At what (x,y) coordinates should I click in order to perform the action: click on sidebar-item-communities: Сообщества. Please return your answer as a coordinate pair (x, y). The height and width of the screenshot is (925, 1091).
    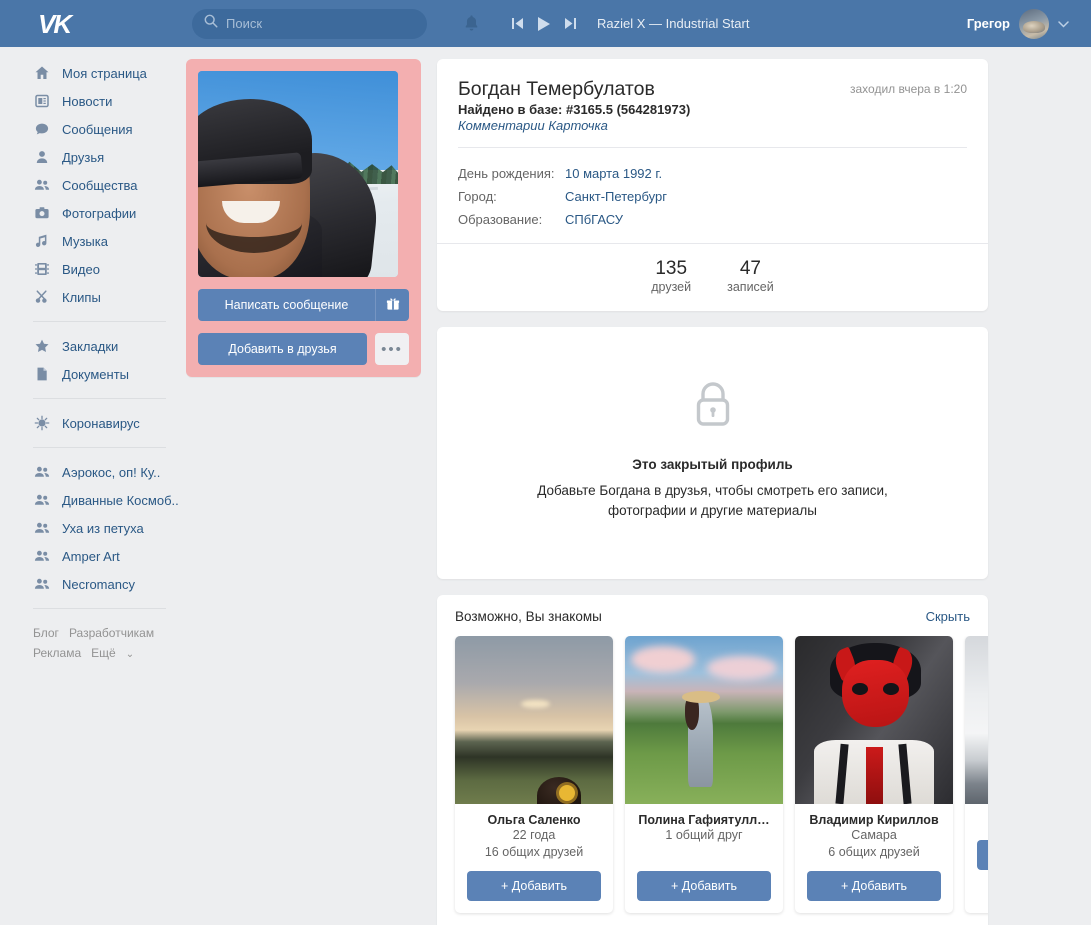
    Looking at the image, I should click on (93, 185).